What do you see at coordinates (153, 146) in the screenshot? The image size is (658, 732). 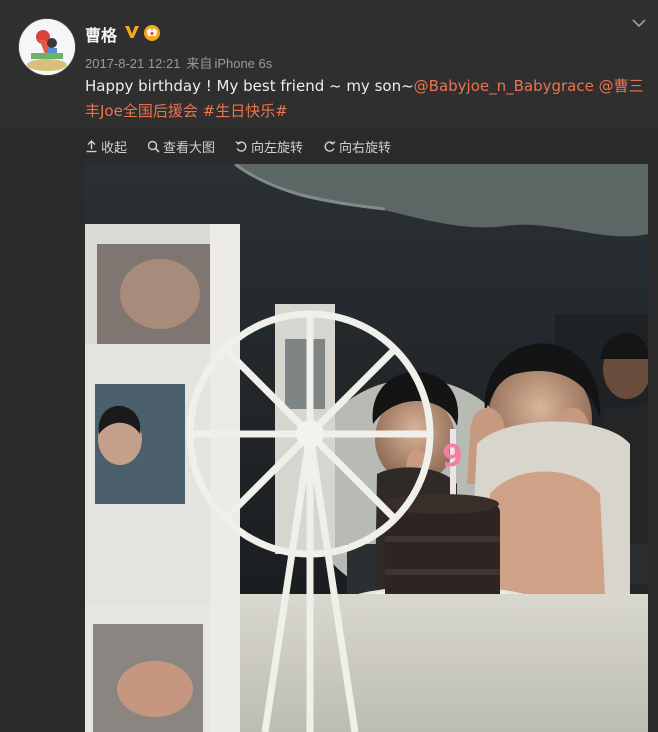 I see `search-icon` at bounding box center [153, 146].